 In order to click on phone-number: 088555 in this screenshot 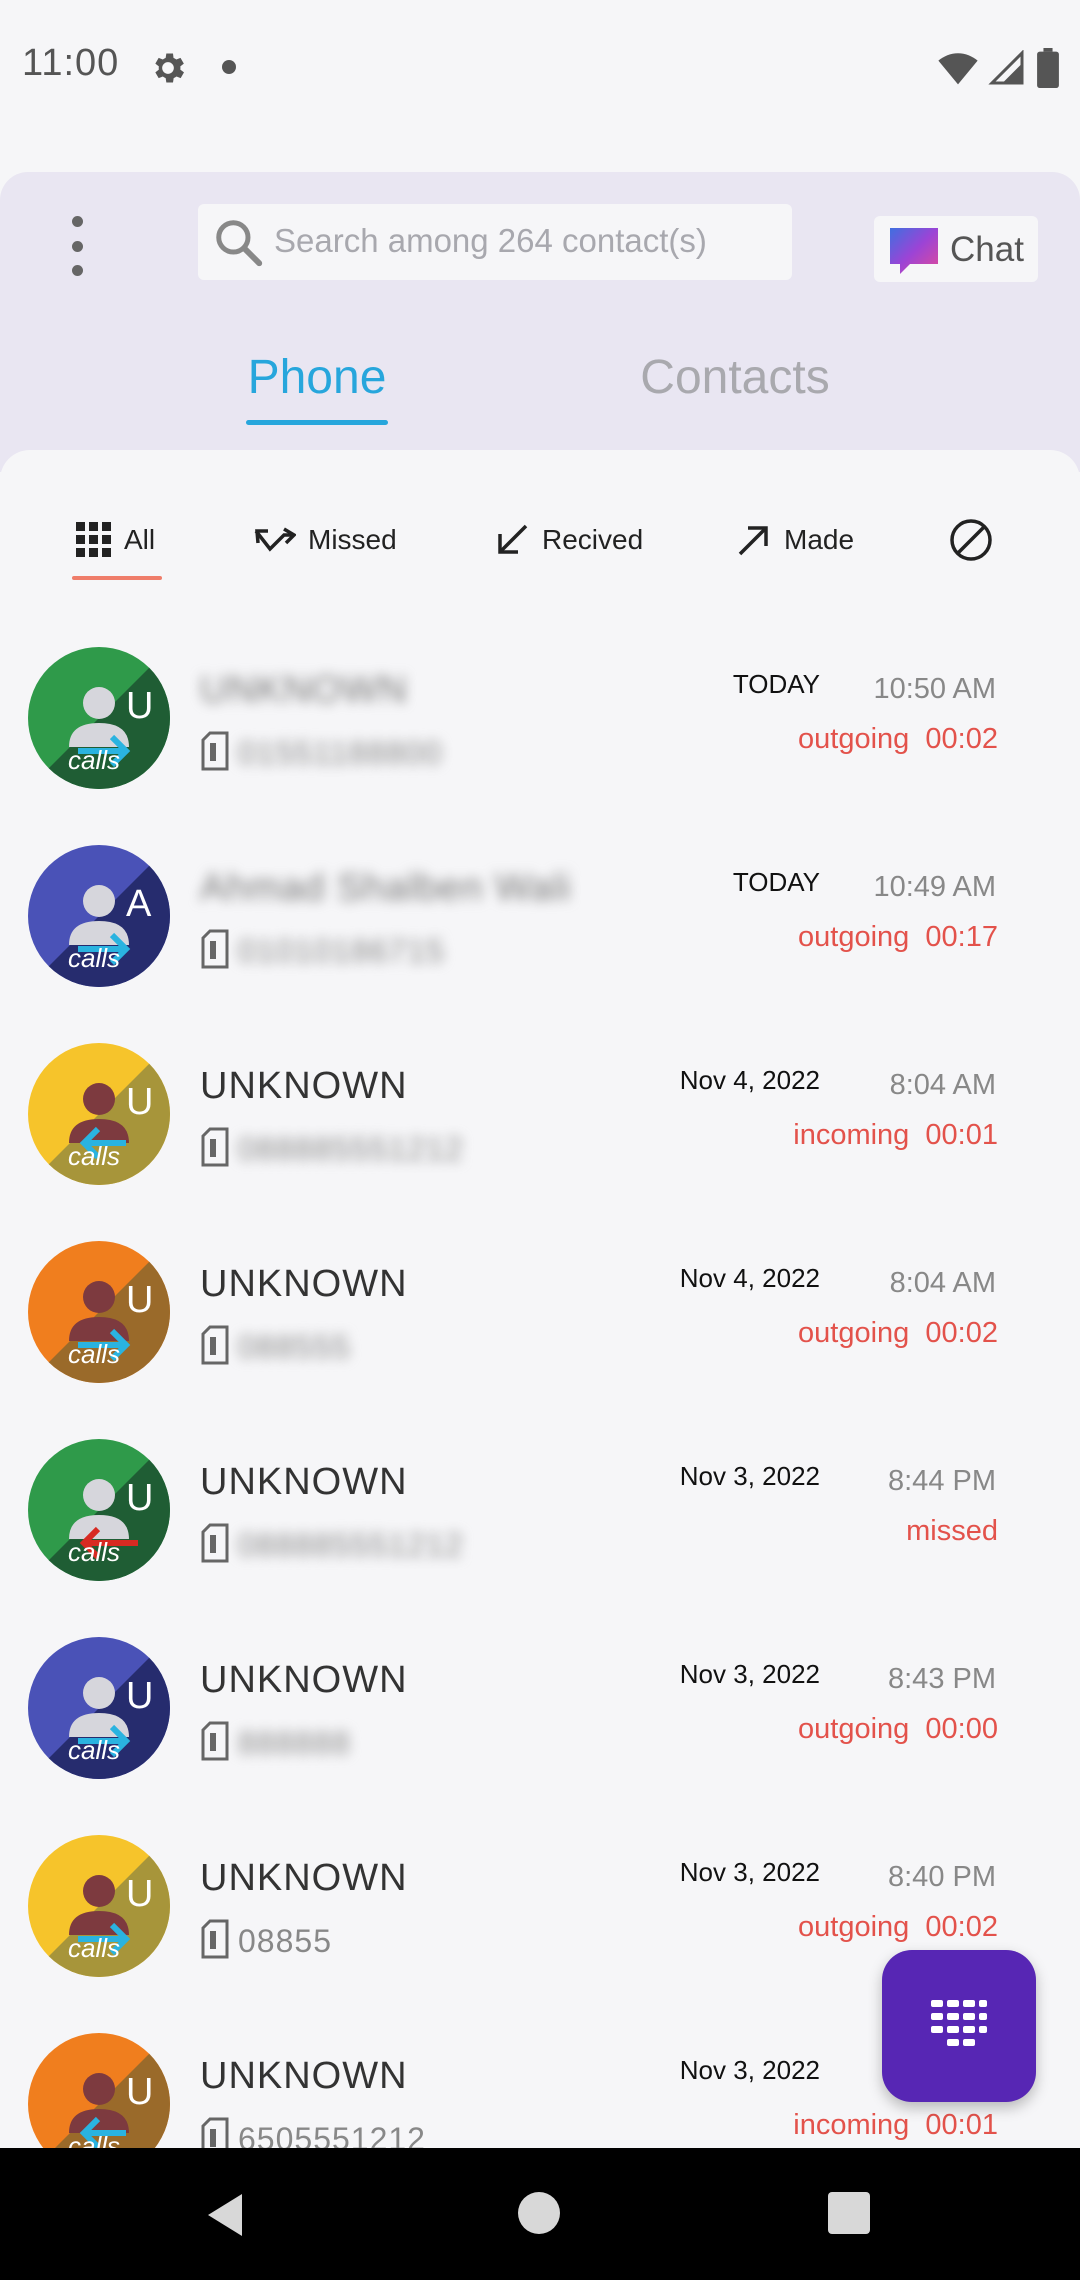, I will do `click(294, 1347)`.